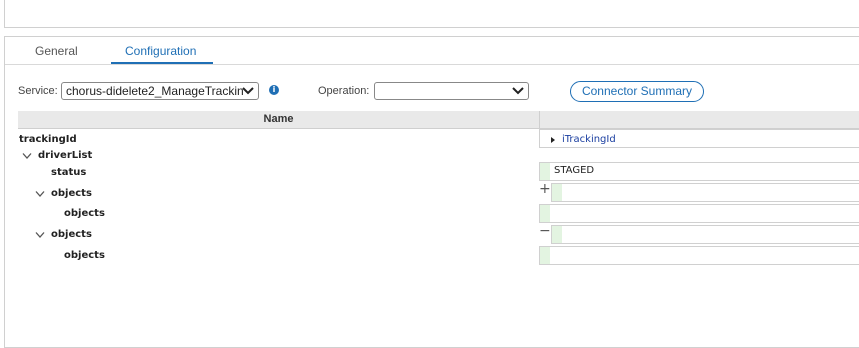  Describe the element at coordinates (451, 91) in the screenshot. I see `operation-select` at that location.